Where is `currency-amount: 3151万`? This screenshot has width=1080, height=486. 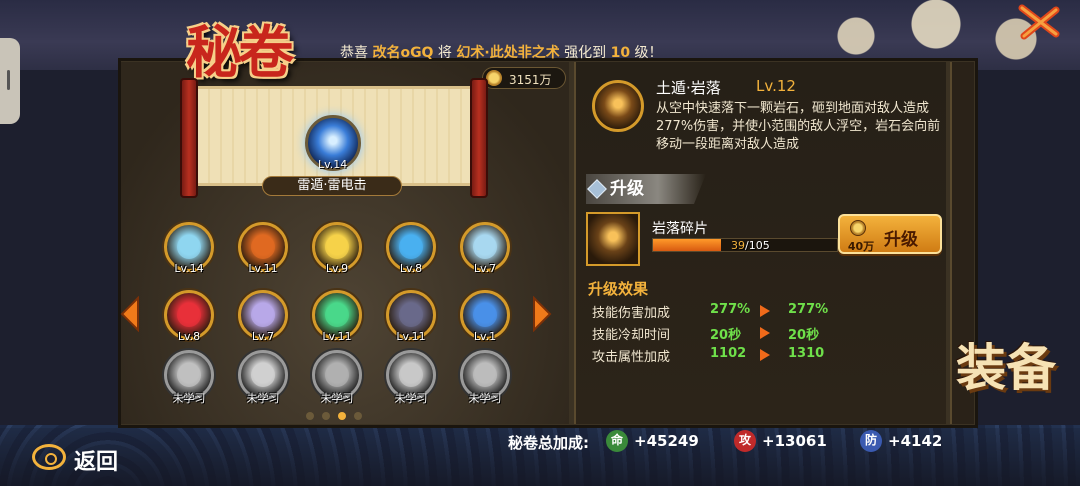 currency-amount: 3151万 is located at coordinates (530, 80).